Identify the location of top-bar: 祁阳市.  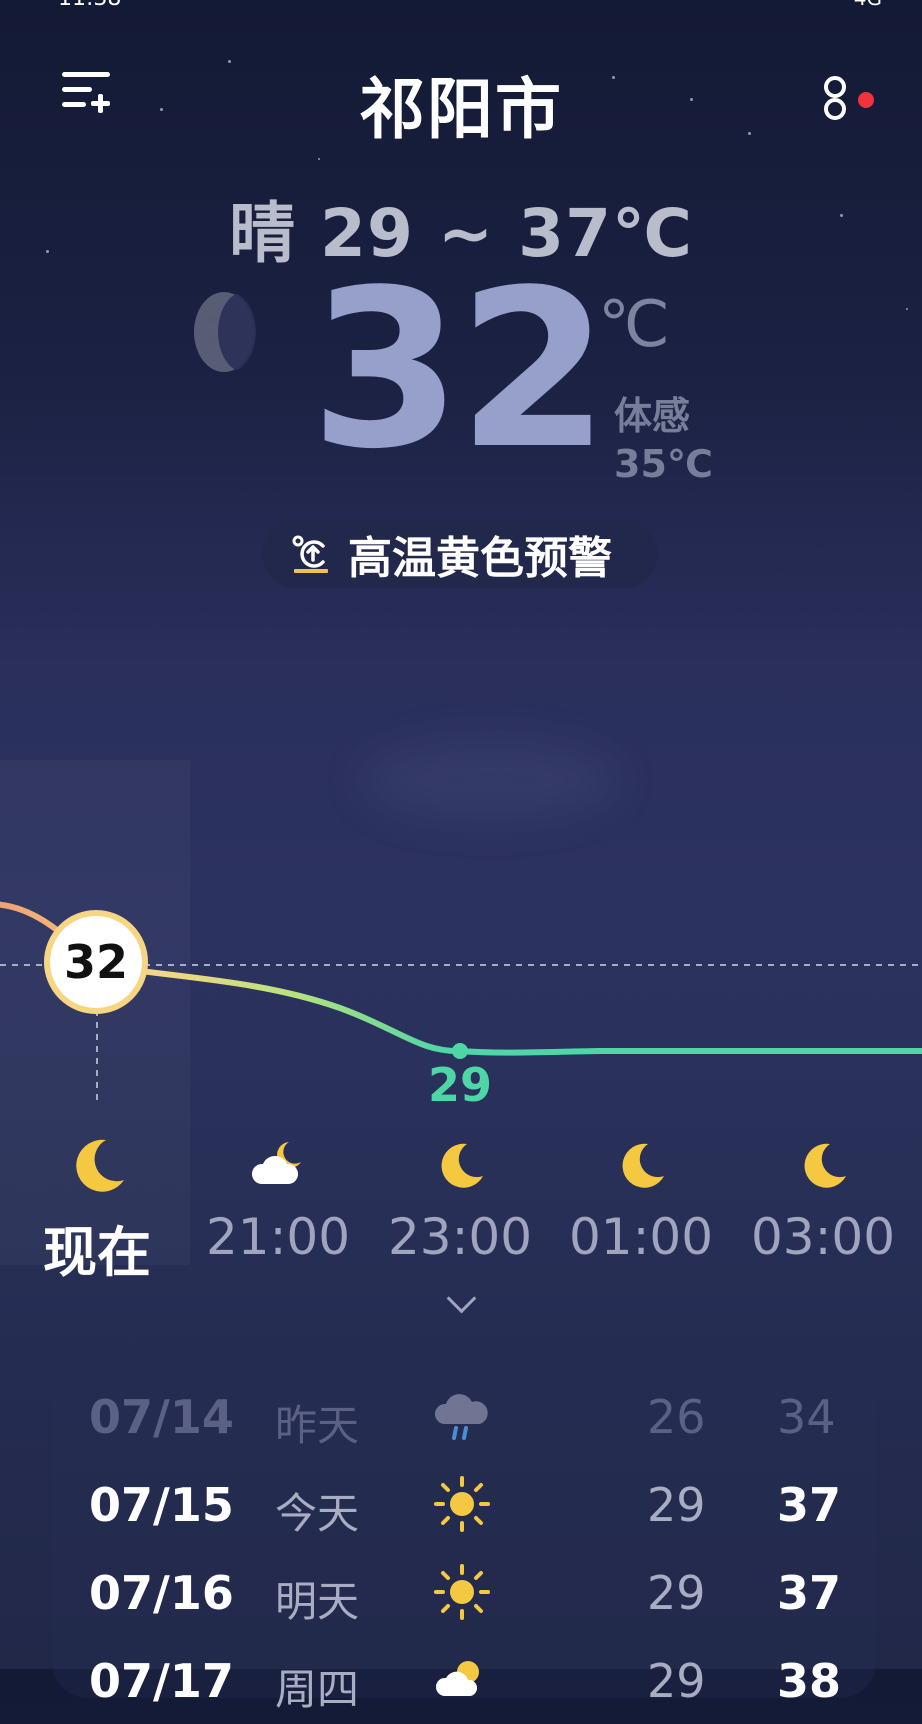
(461, 94).